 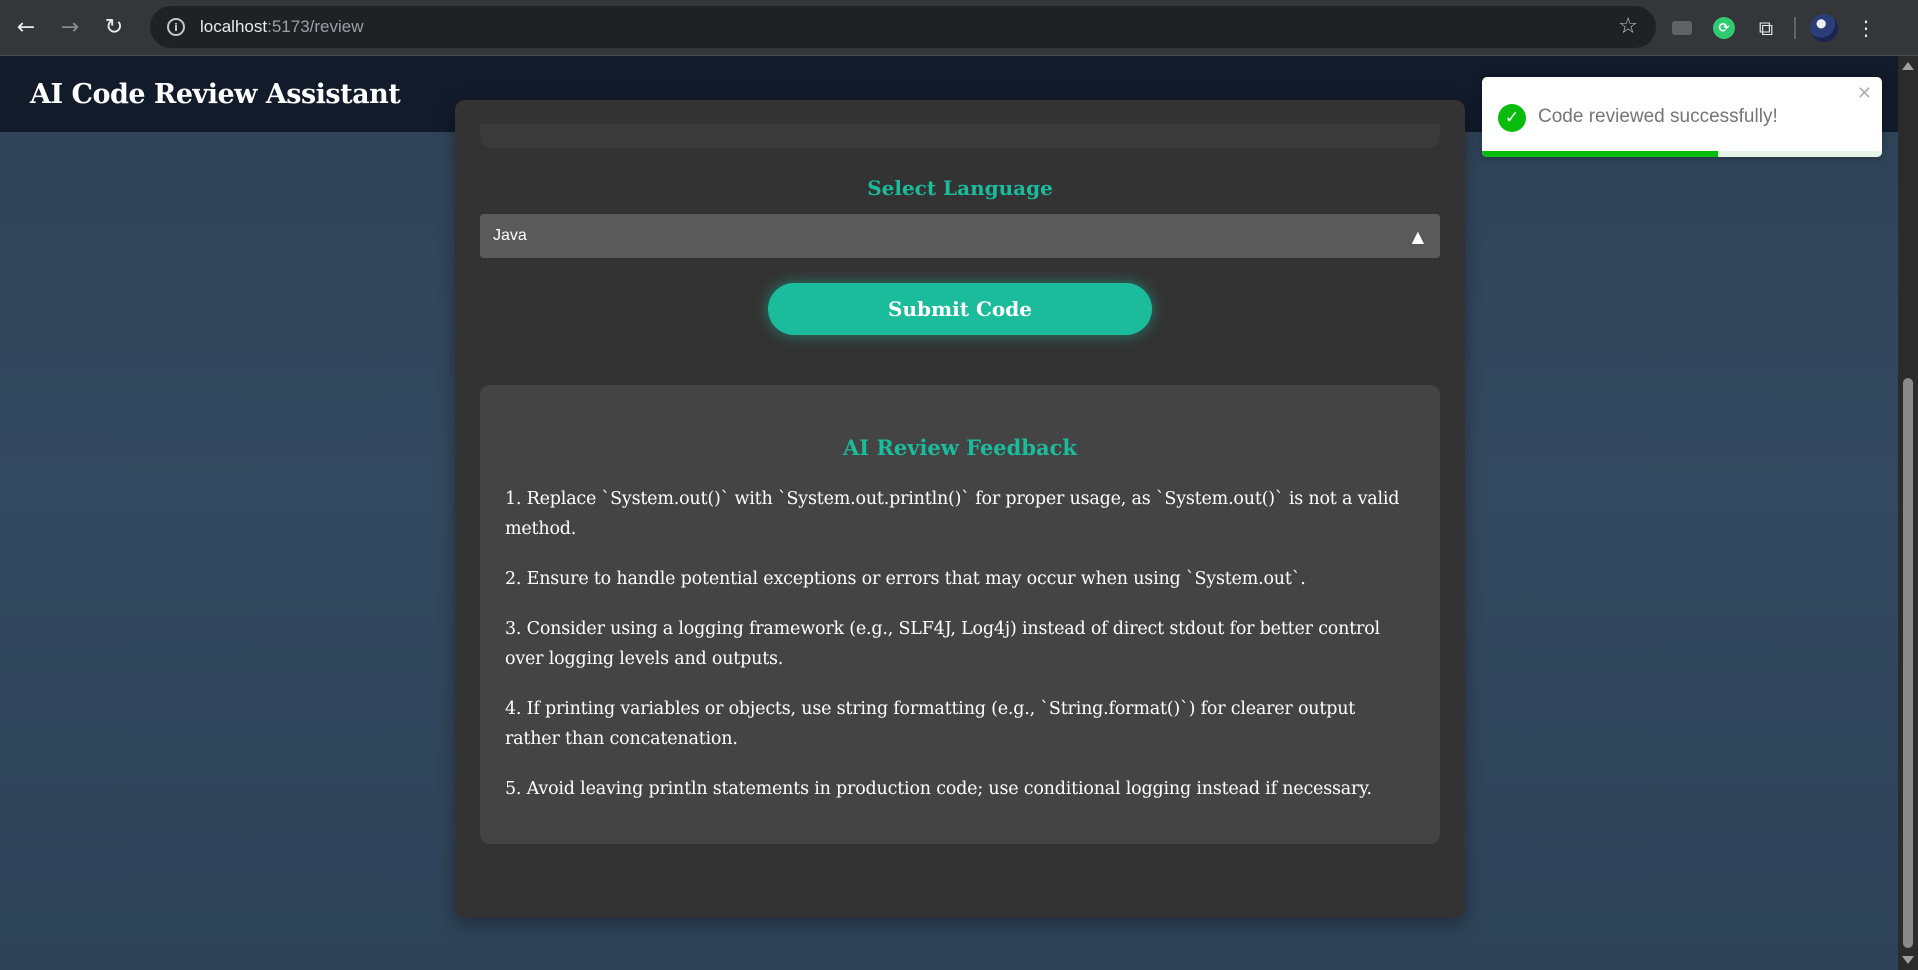 I want to click on language-label: Select Language, so click(x=960, y=188).